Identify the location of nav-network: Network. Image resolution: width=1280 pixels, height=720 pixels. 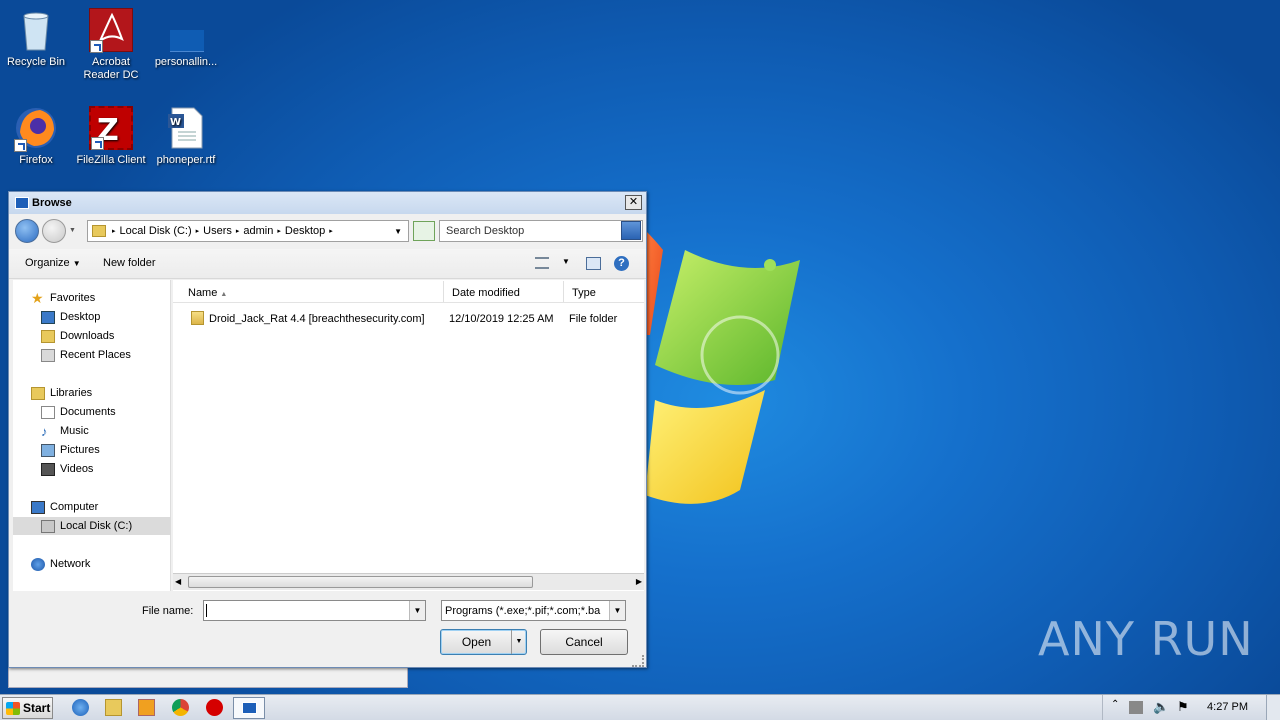
(60, 564).